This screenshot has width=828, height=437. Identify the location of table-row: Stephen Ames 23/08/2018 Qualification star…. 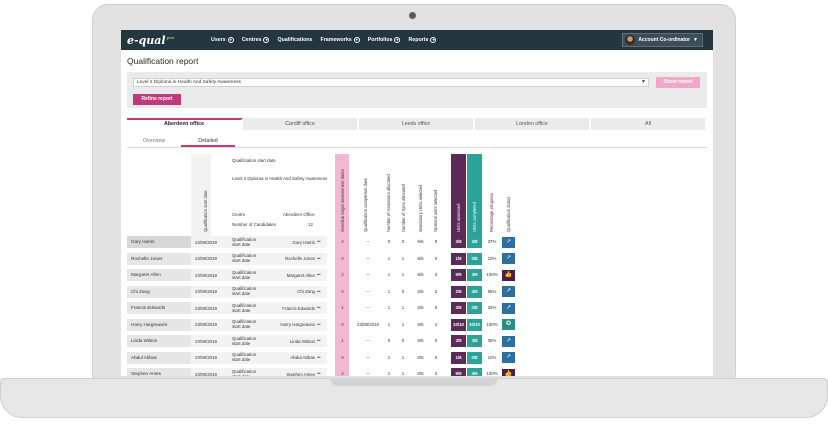
(321, 372).